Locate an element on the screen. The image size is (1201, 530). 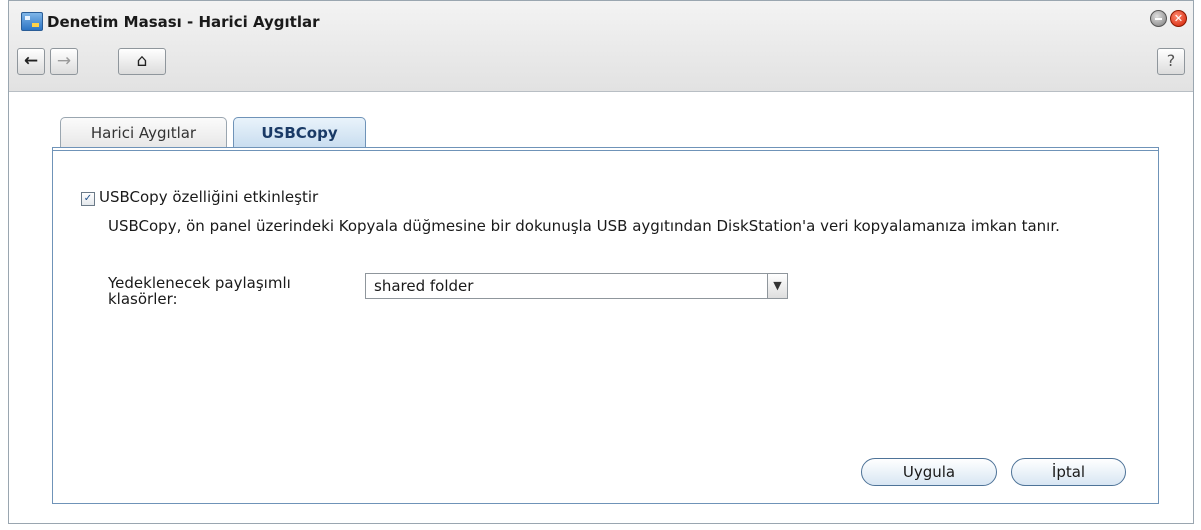
arrow-right-icon: → is located at coordinates (64, 61).